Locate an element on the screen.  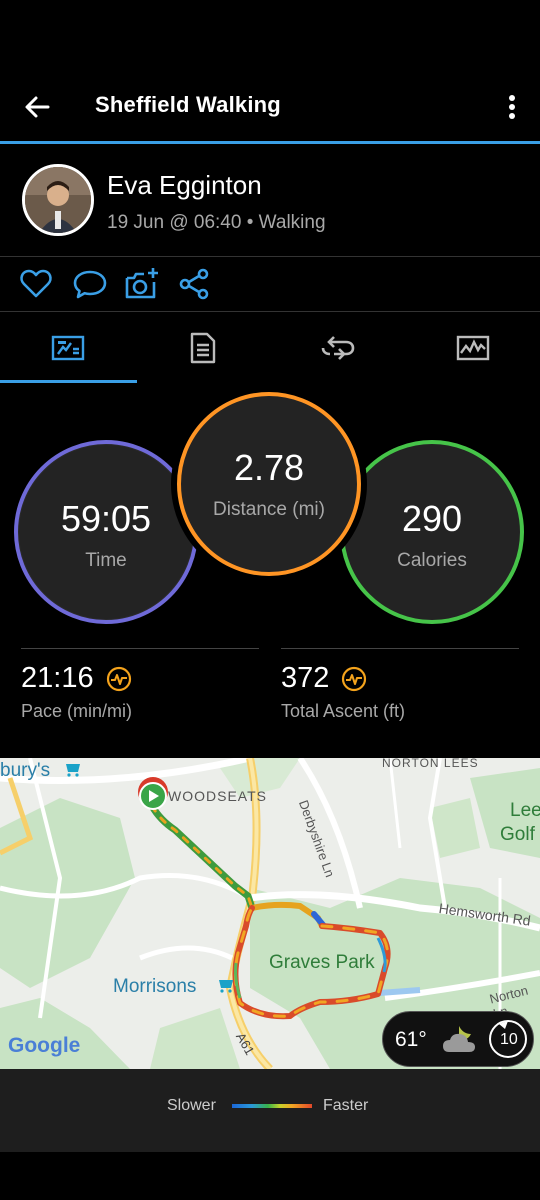
tab-charts is located at coordinates (472, 348).